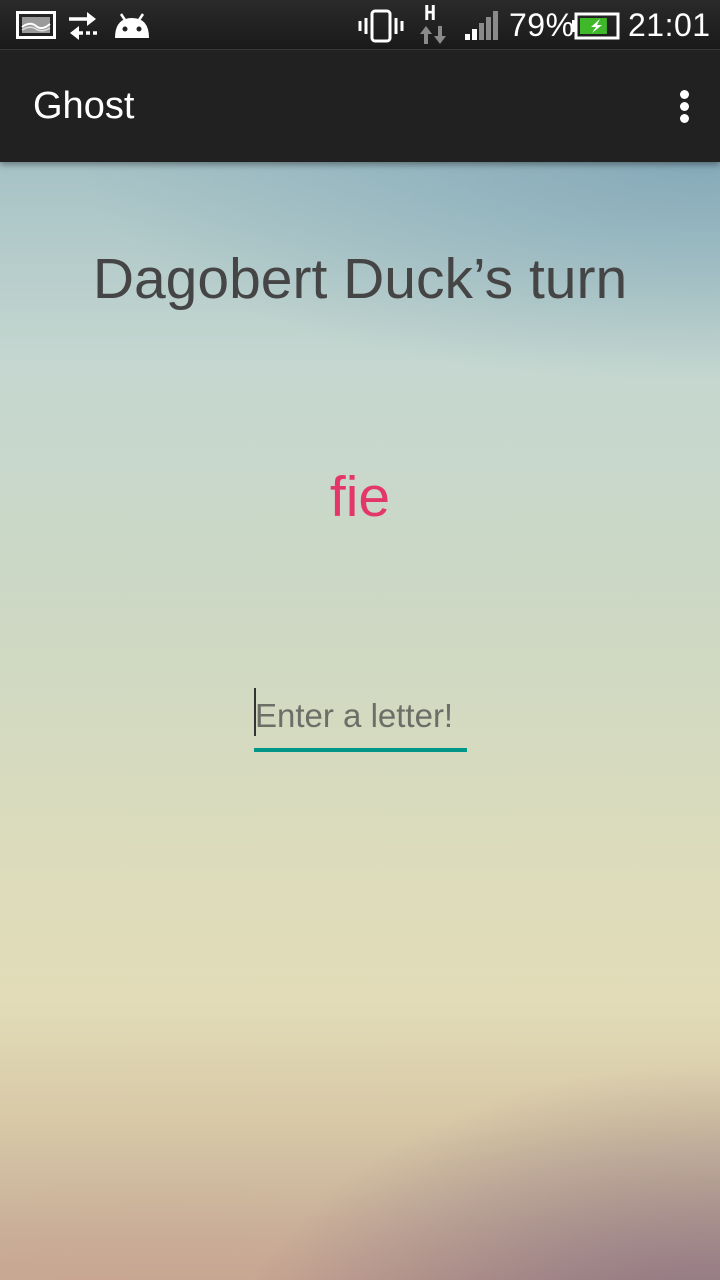  What do you see at coordinates (255, 712) in the screenshot?
I see `text-cursor` at bounding box center [255, 712].